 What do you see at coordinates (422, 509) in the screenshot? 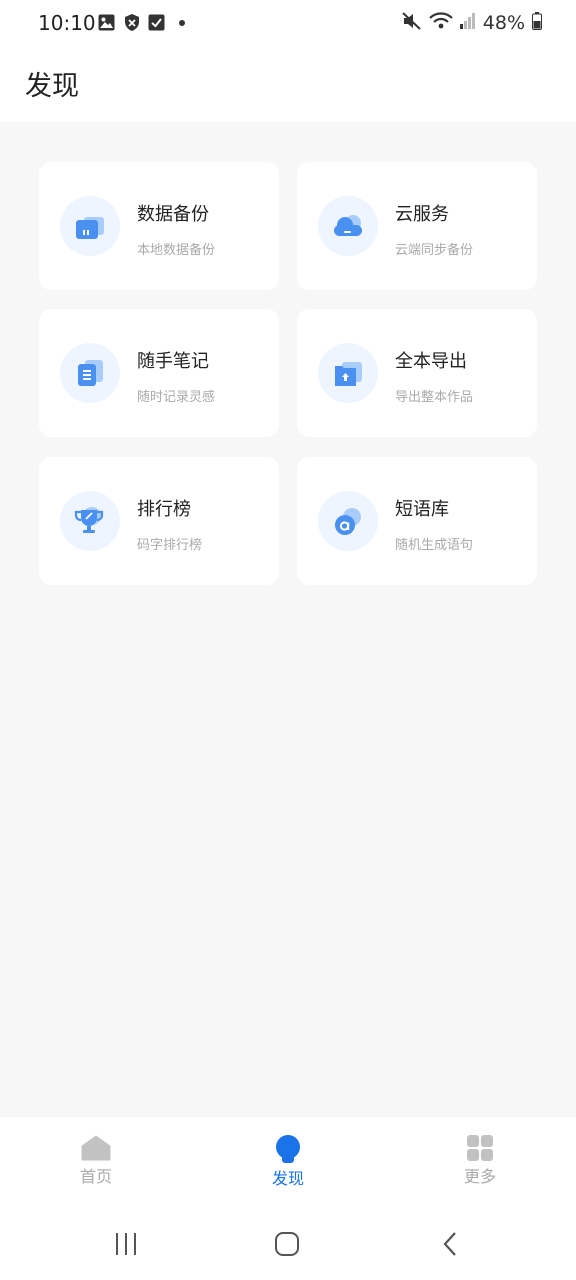
I see `card-title: 短语库` at bounding box center [422, 509].